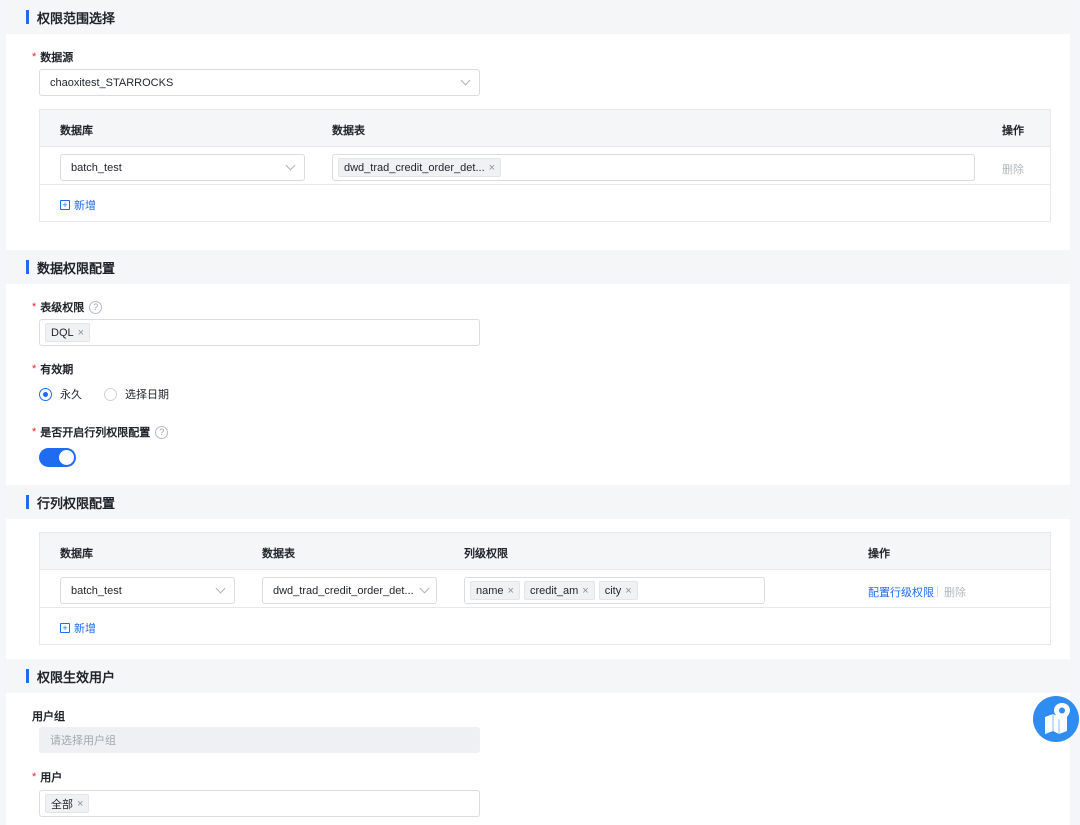 This screenshot has width=1080, height=825. What do you see at coordinates (76, 677) in the screenshot?
I see `section-title: 权限生效用户` at bounding box center [76, 677].